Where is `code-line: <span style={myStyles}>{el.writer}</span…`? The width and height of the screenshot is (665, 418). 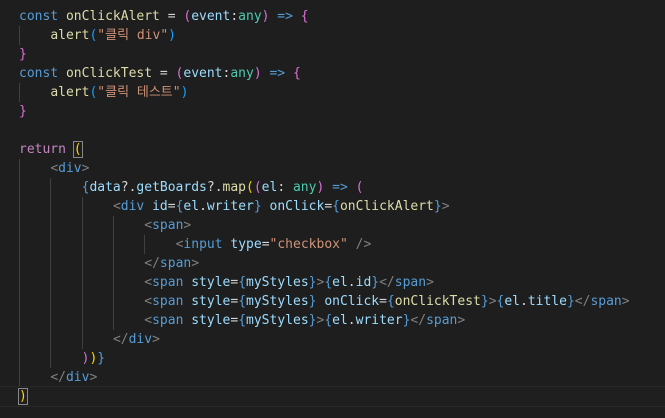
code-line: <span style={myStyles}>{el.writer}</span… is located at coordinates (332, 320).